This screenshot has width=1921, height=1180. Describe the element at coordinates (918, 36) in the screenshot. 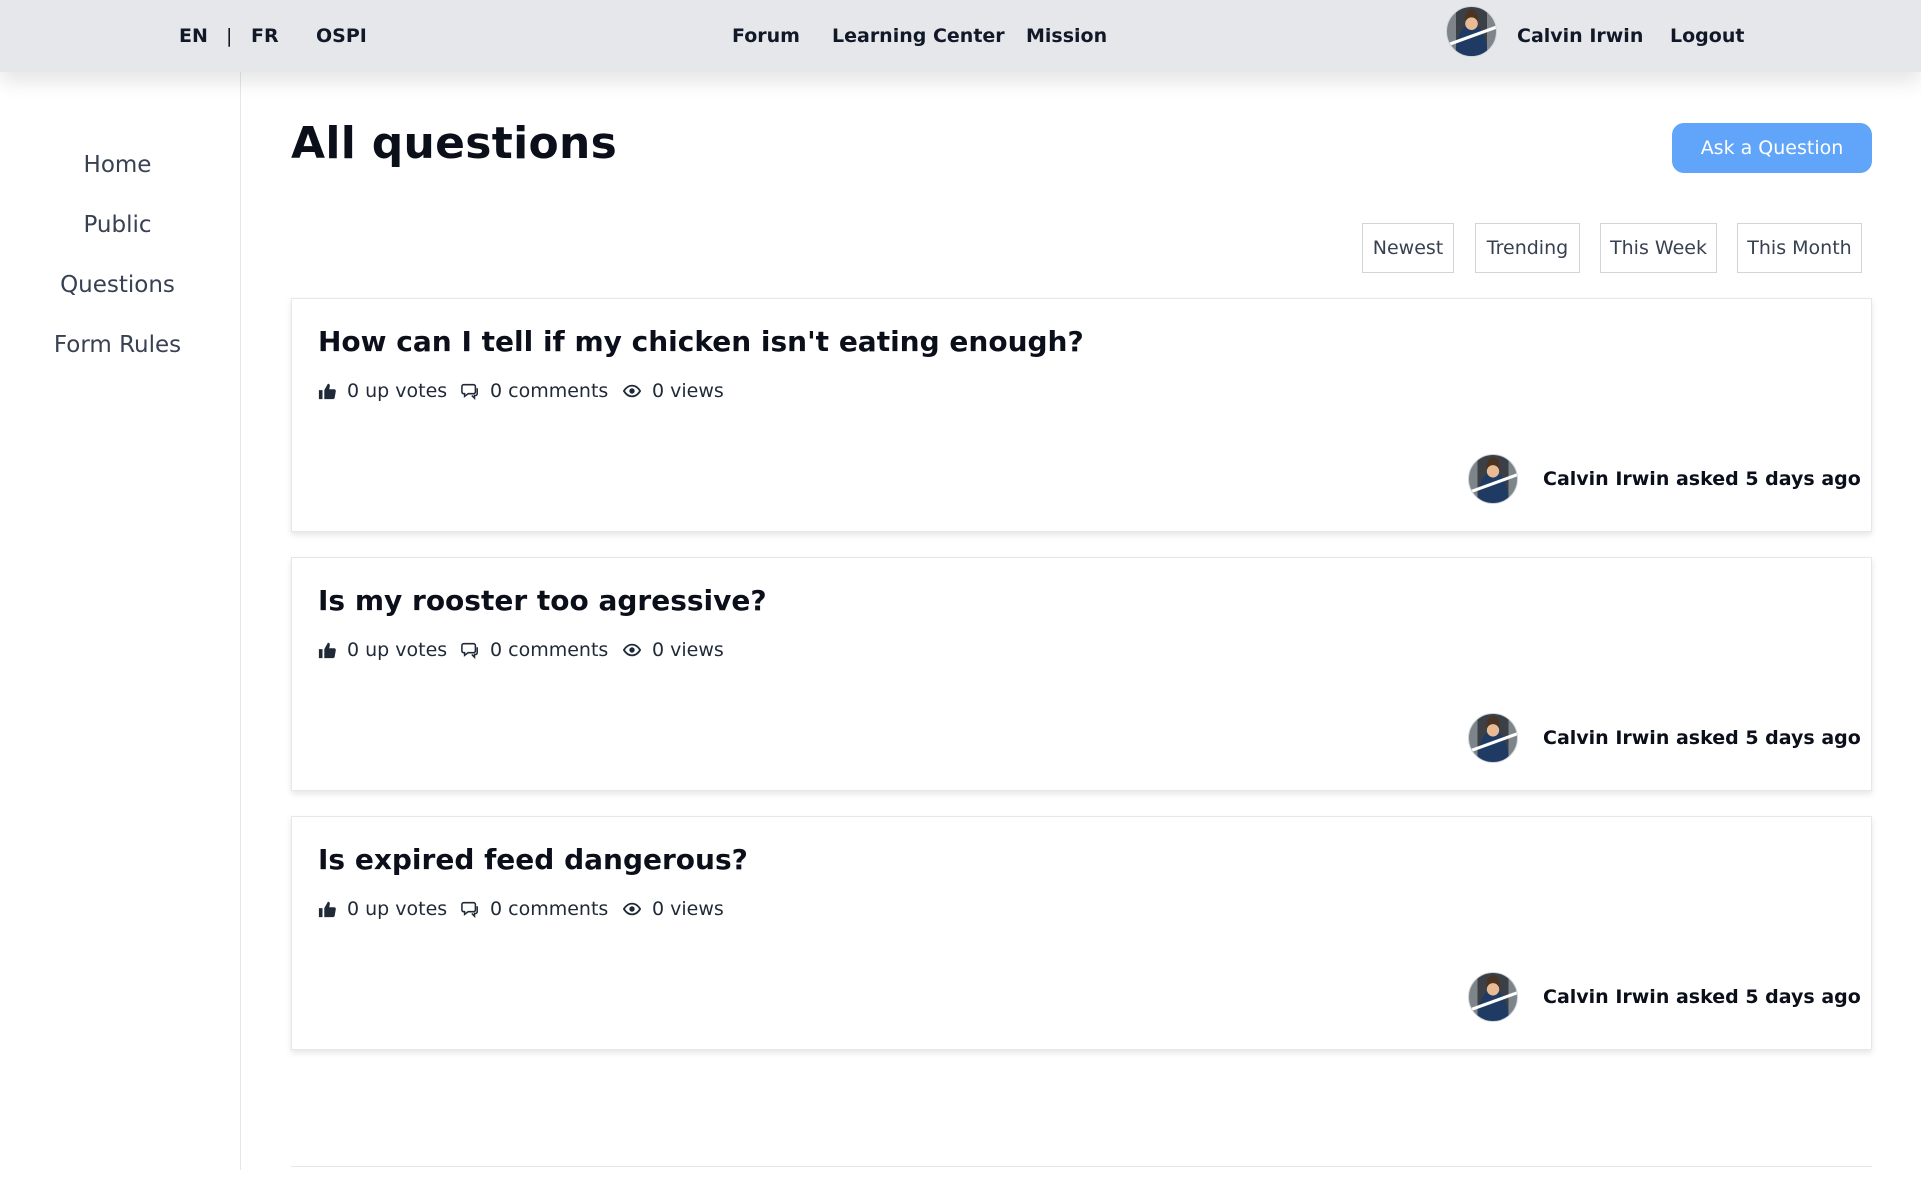

I see `nav-learning-center: Learning Center` at that location.